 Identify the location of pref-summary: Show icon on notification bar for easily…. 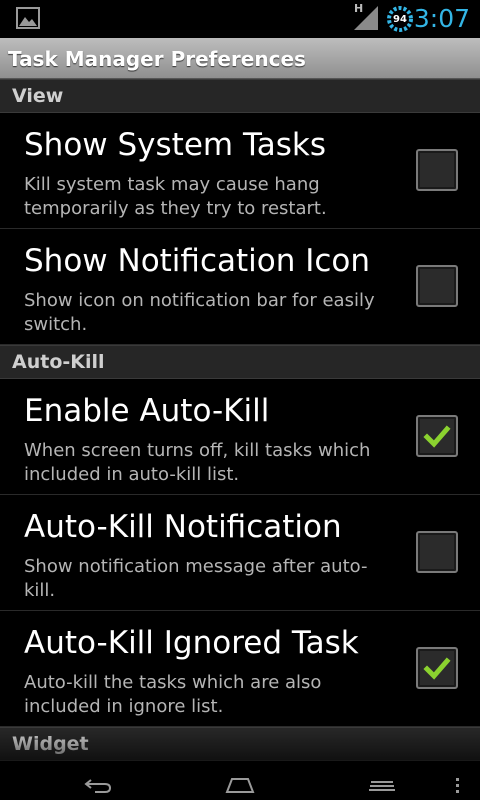
(199, 312).